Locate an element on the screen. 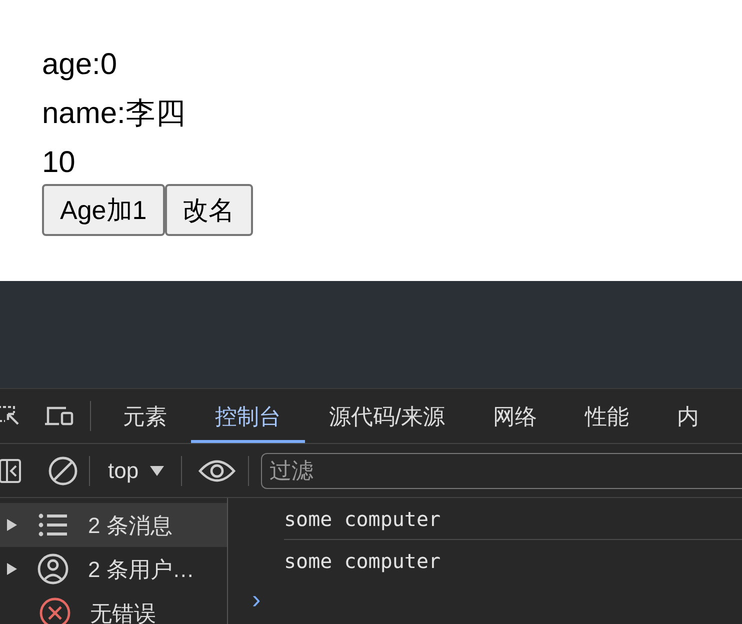 The height and width of the screenshot is (624, 742). context-dropdown: top is located at coordinates (136, 470).